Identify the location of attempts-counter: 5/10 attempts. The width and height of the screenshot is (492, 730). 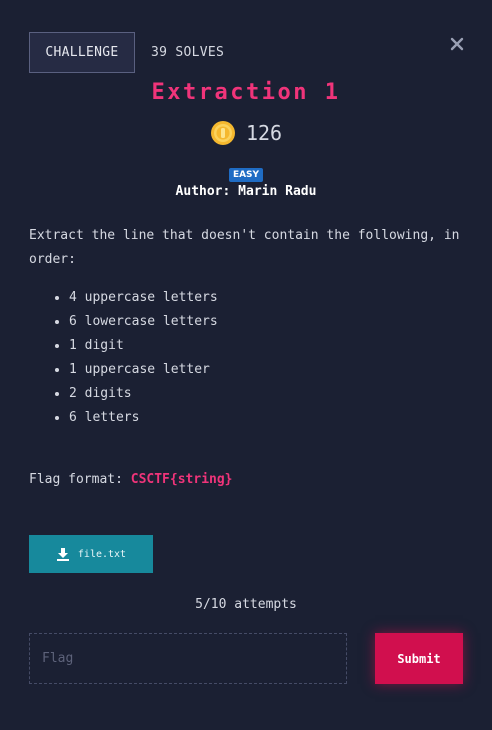
(246, 604).